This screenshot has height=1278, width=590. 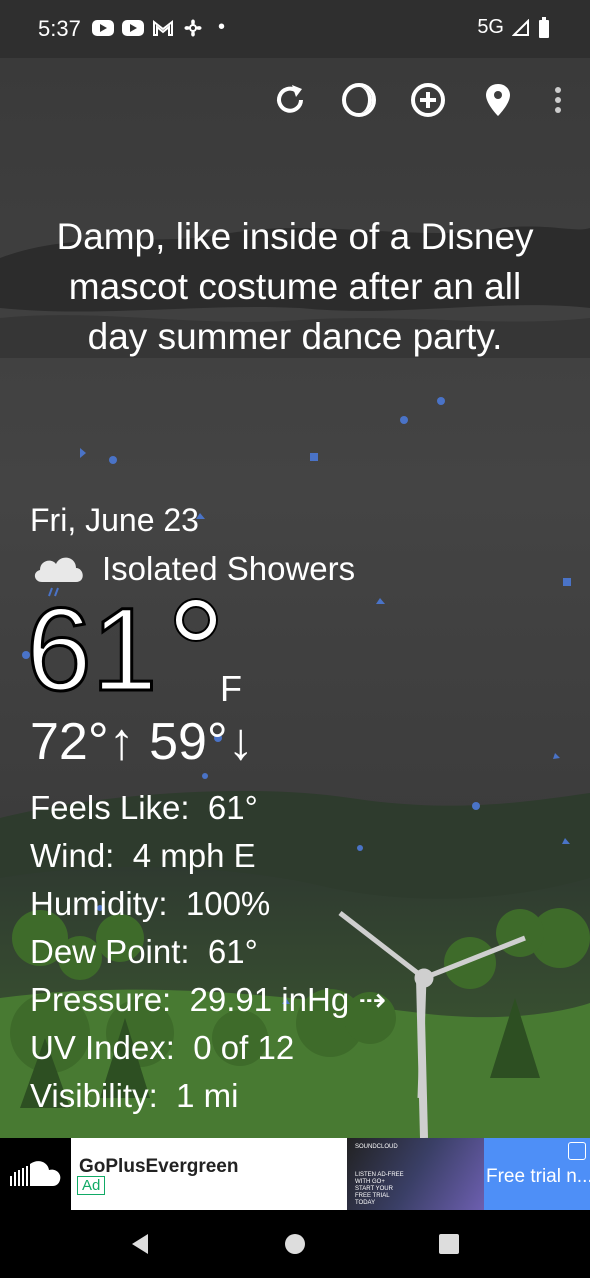 What do you see at coordinates (144, 807) in the screenshot?
I see `detail-feels-like: Feels Like: 61°` at bounding box center [144, 807].